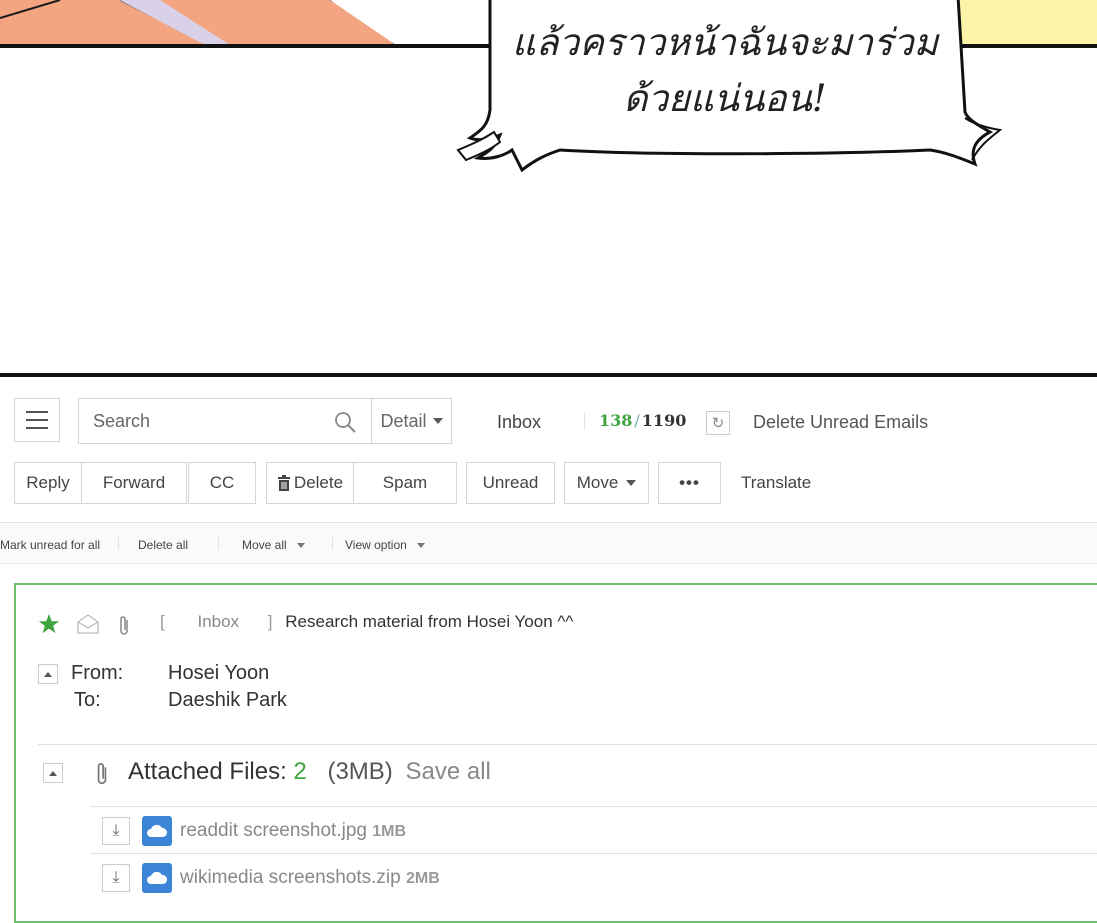 Image resolution: width=1097 pixels, height=923 pixels. What do you see at coordinates (97, 673) in the screenshot?
I see `from-label: From:` at bounding box center [97, 673].